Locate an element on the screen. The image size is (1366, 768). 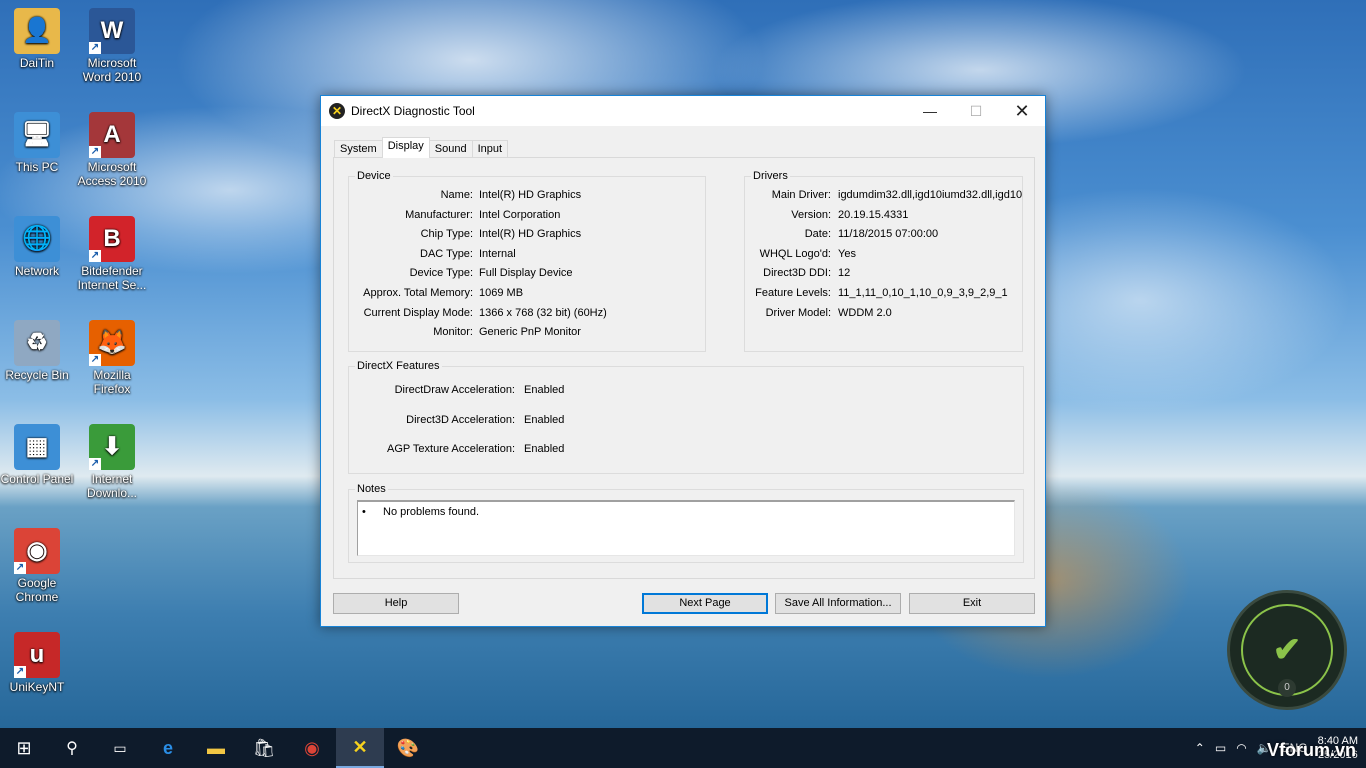
user-folder-icon: 👤 is located at coordinates (37, 31).